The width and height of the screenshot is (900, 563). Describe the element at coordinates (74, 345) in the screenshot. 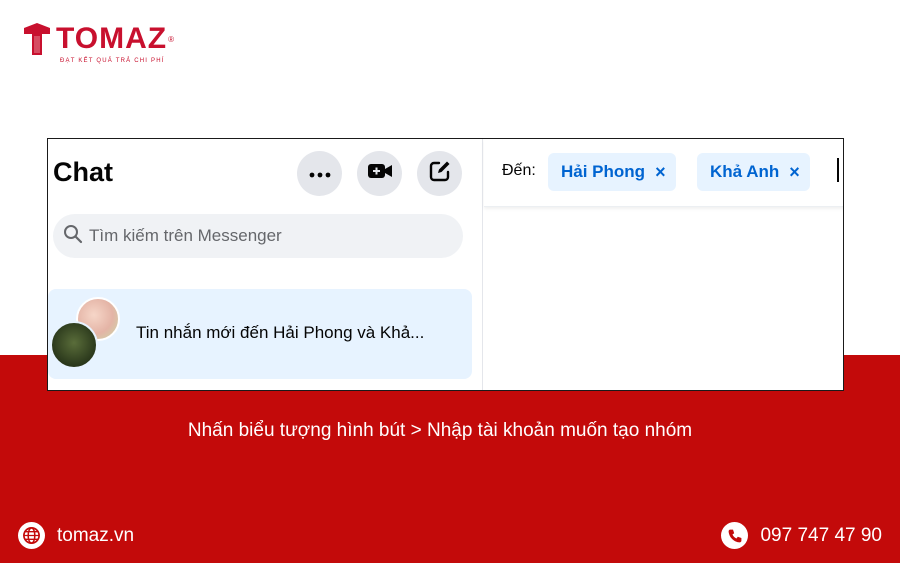

I see `avatar` at that location.